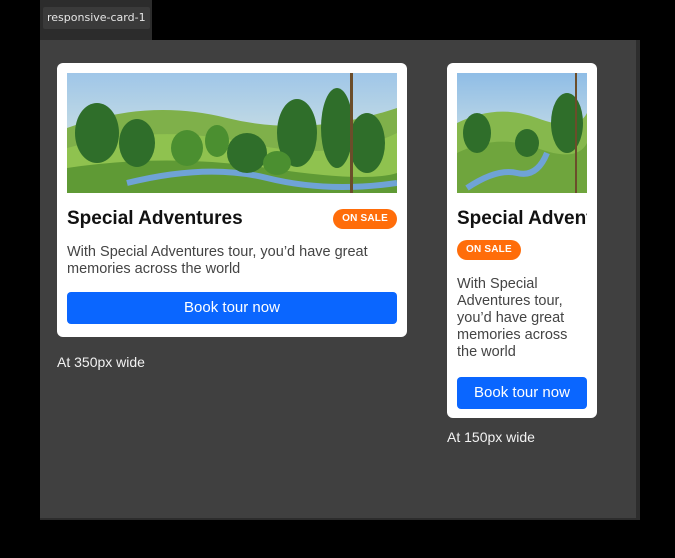 This screenshot has width=675, height=558. I want to click on caption-150: At 150px wide, so click(491, 437).